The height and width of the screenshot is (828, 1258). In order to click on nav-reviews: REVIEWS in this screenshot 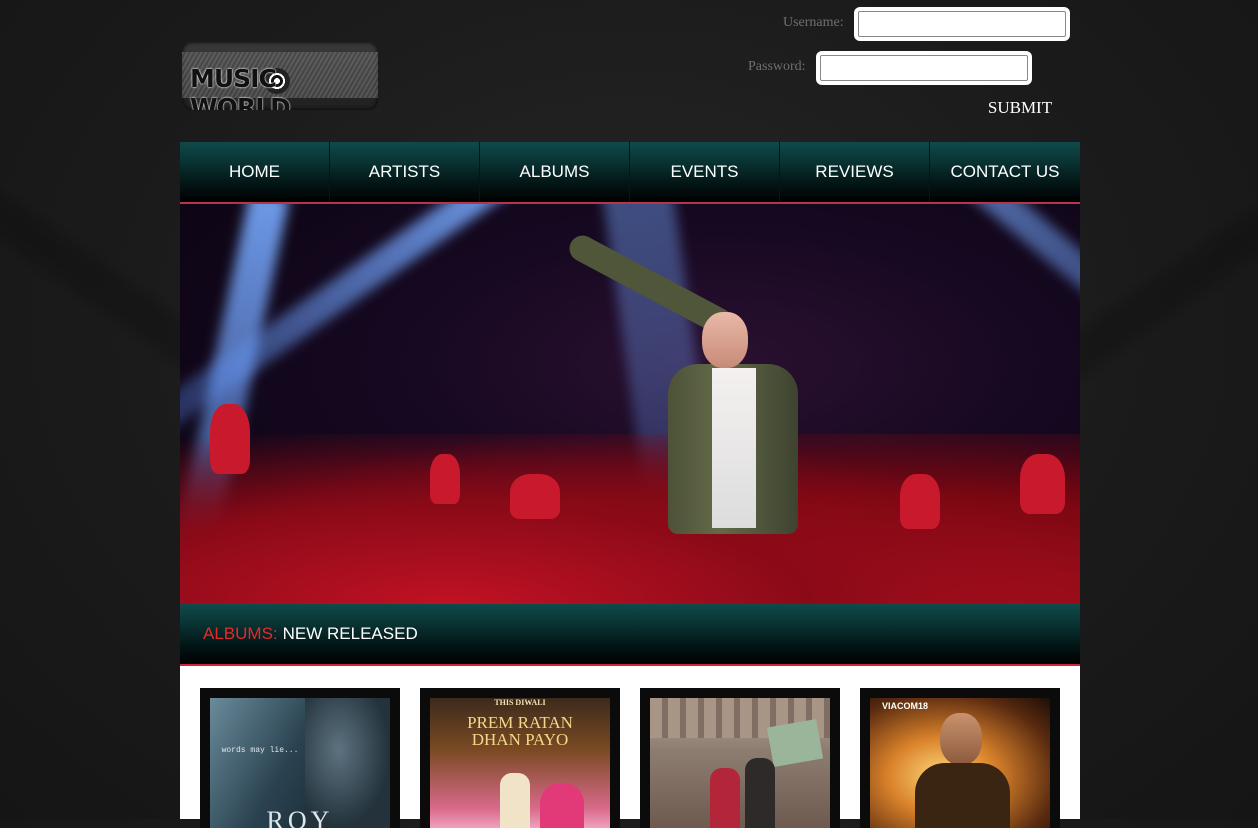, I will do `click(855, 172)`.